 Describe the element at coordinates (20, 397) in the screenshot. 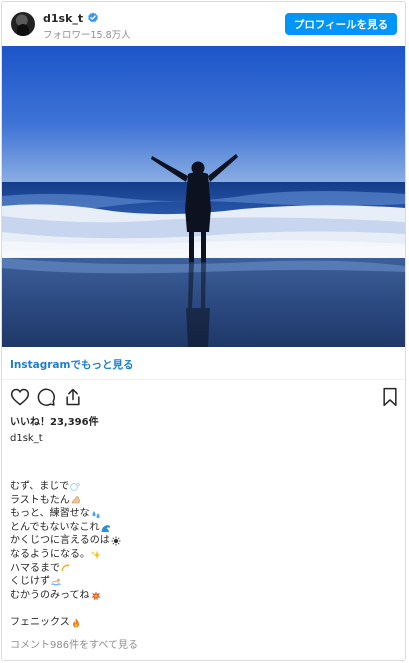

I see `like-heart-icon` at that location.